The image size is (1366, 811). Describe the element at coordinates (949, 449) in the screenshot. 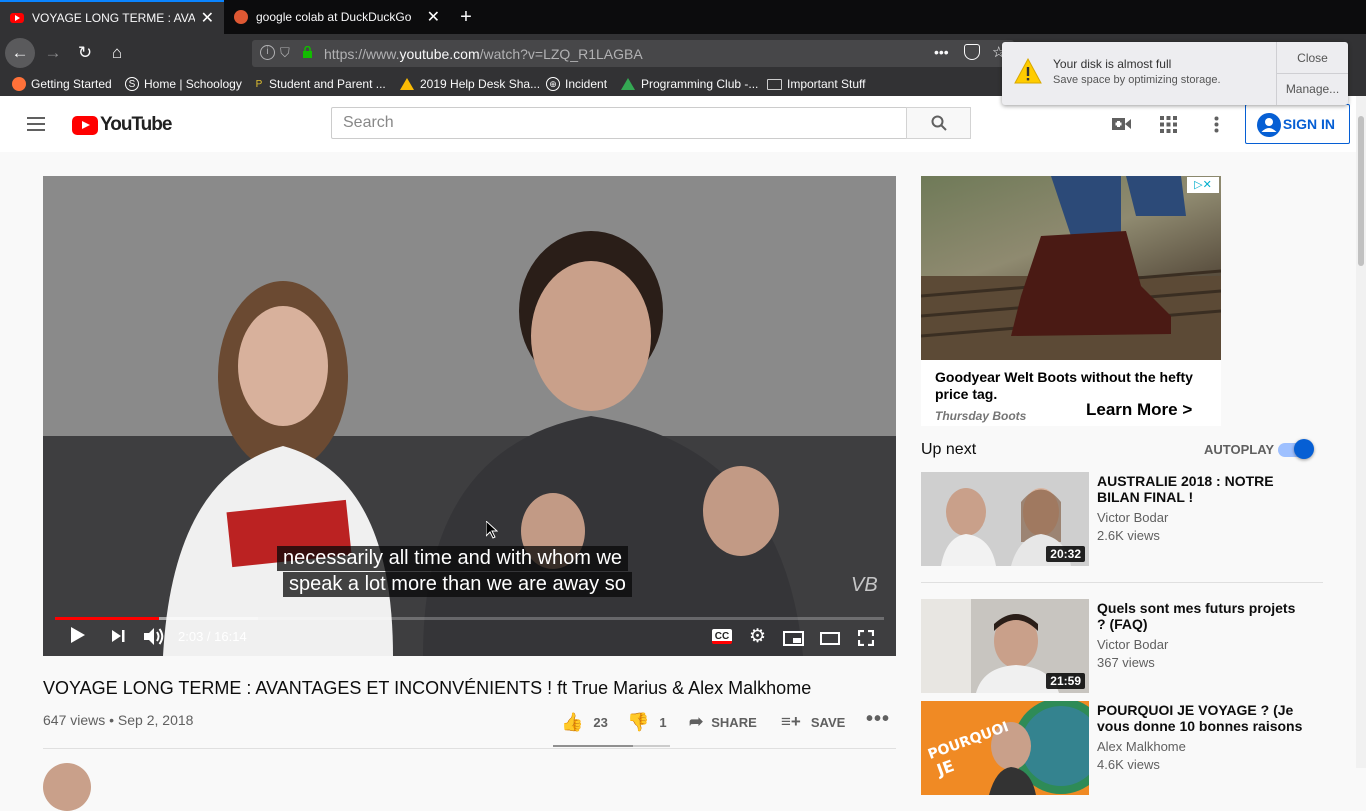

I see `up-next-heading: Up next` at that location.